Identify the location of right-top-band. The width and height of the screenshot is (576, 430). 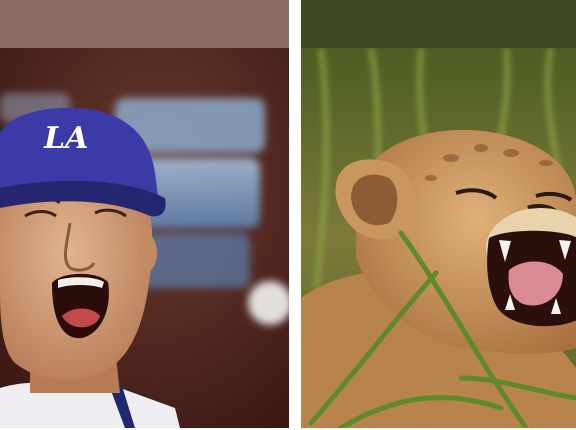
(438, 24).